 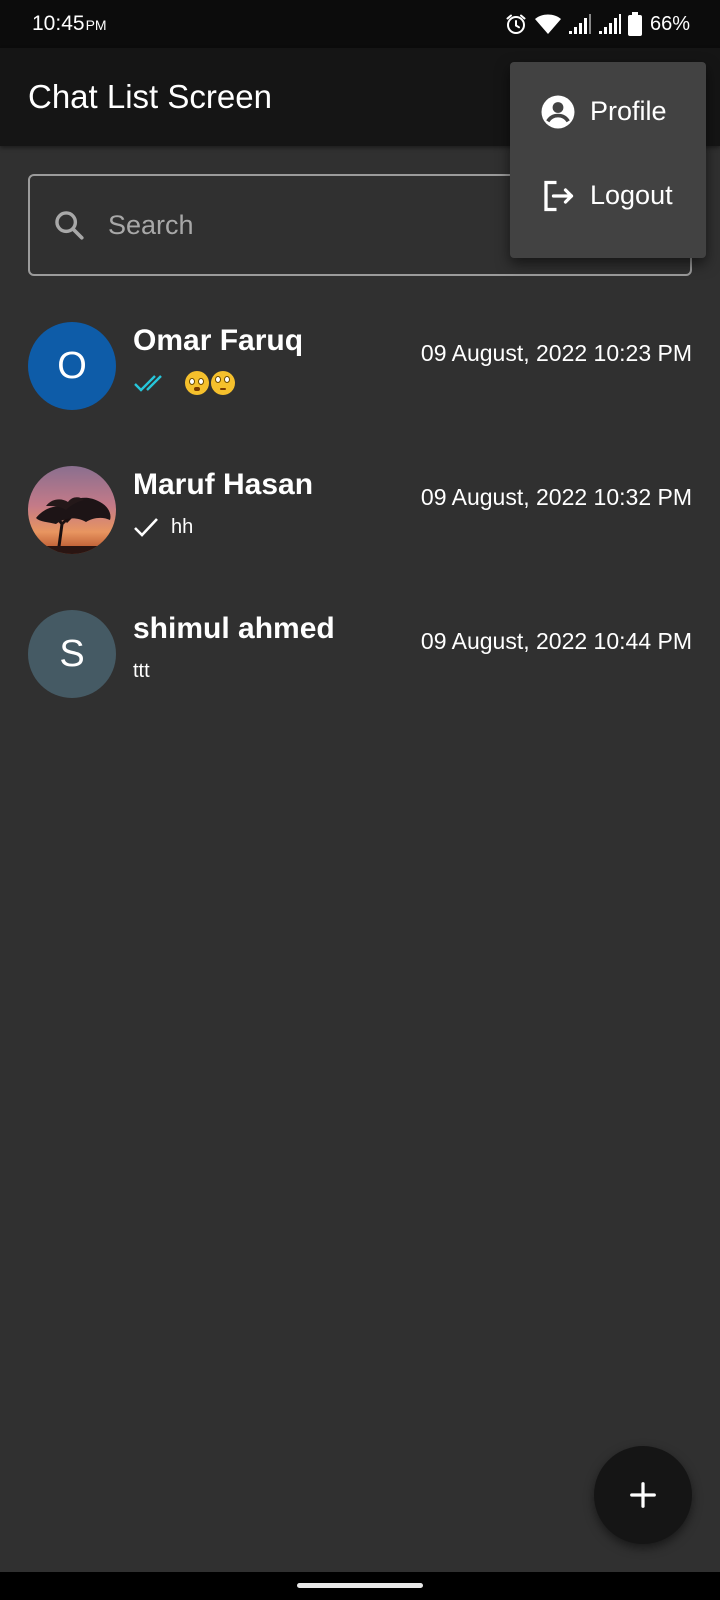 I want to click on chat-time: 09 August, 2022 10:23 PM, so click(x=556, y=353).